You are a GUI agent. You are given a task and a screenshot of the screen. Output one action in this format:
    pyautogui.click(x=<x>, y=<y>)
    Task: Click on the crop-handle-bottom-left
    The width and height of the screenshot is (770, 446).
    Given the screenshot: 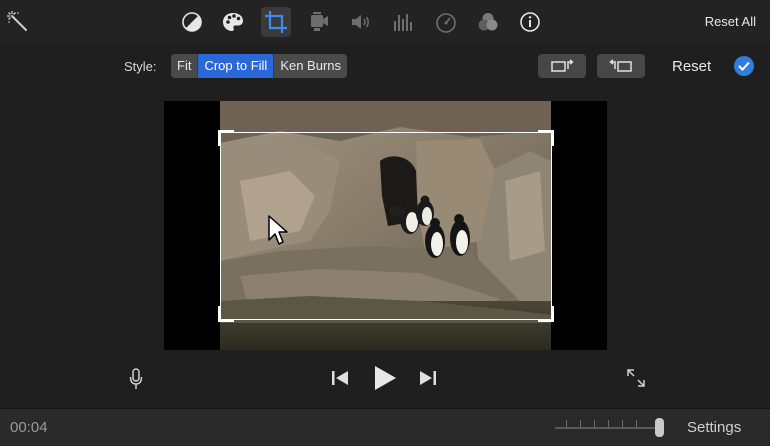 What is the action you would take?
    pyautogui.click(x=226, y=314)
    